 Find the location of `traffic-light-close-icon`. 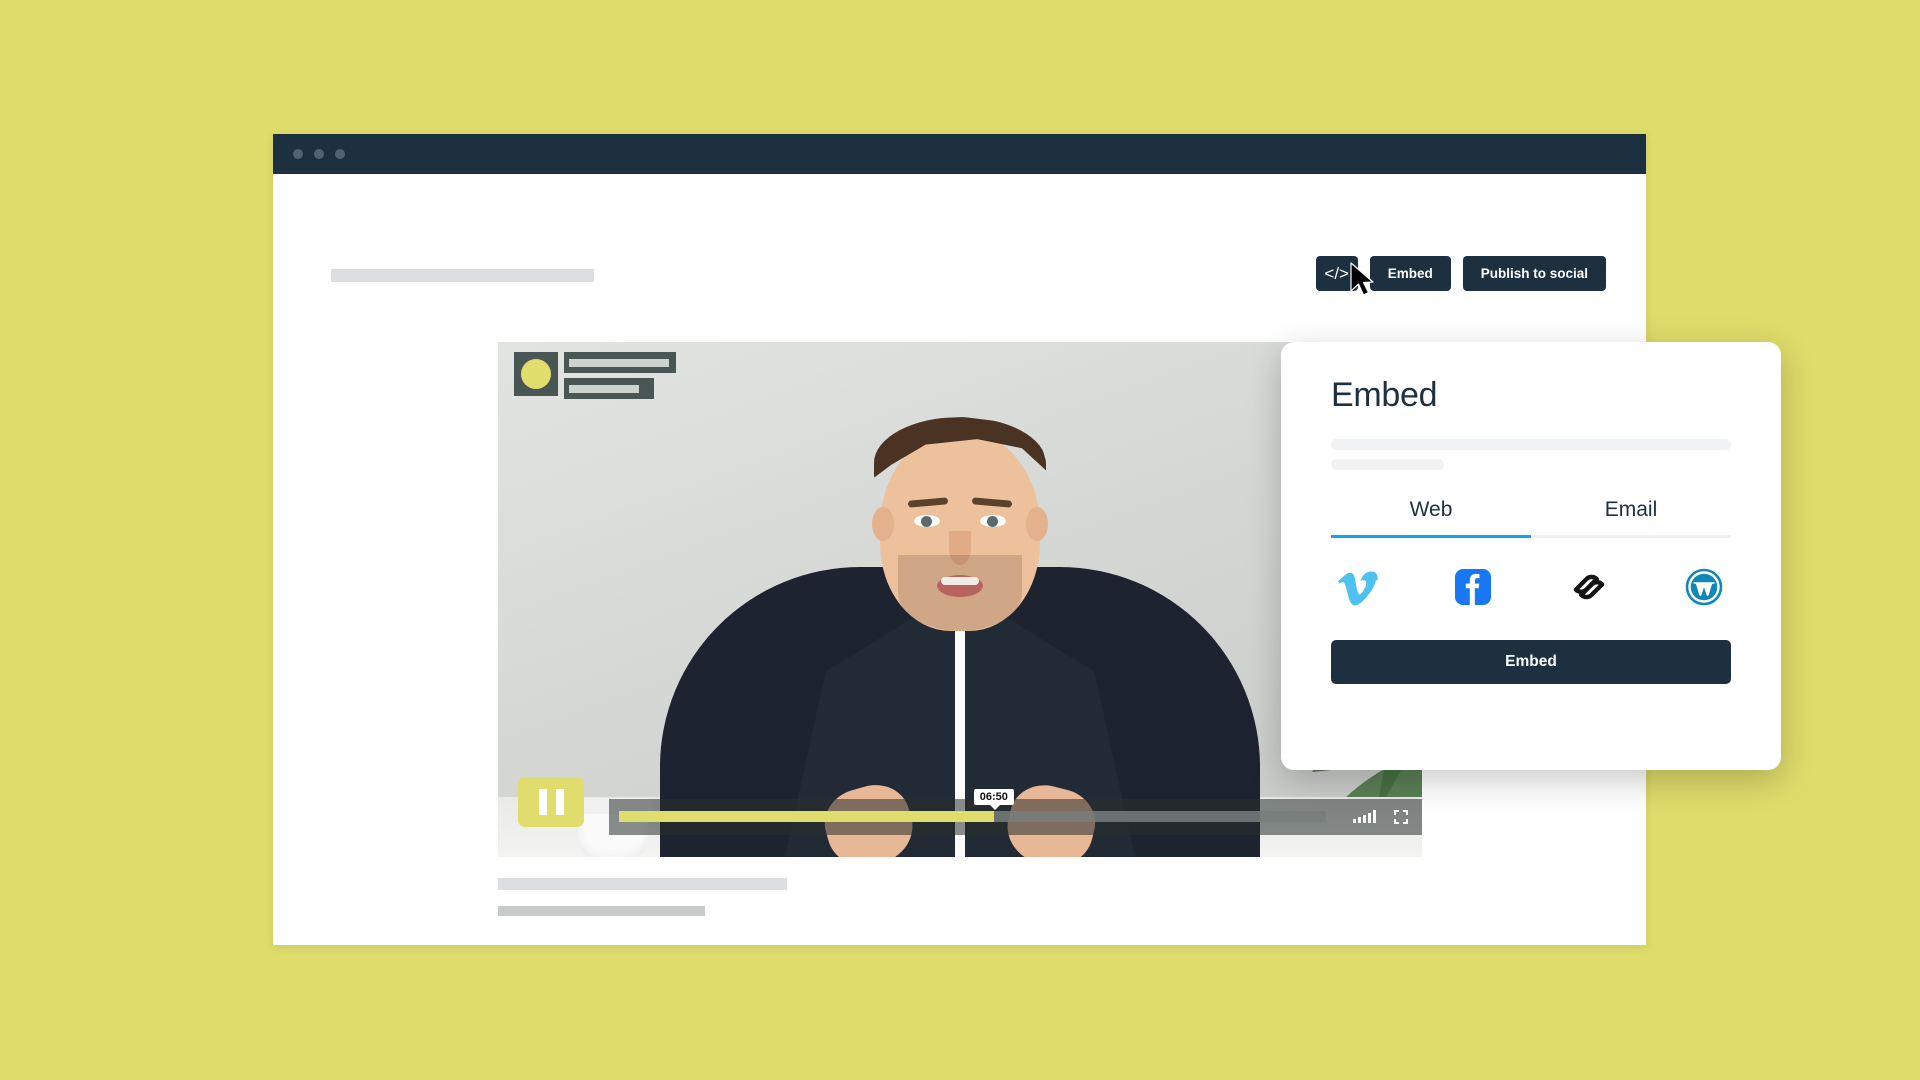

traffic-light-close-icon is located at coordinates (298, 154).